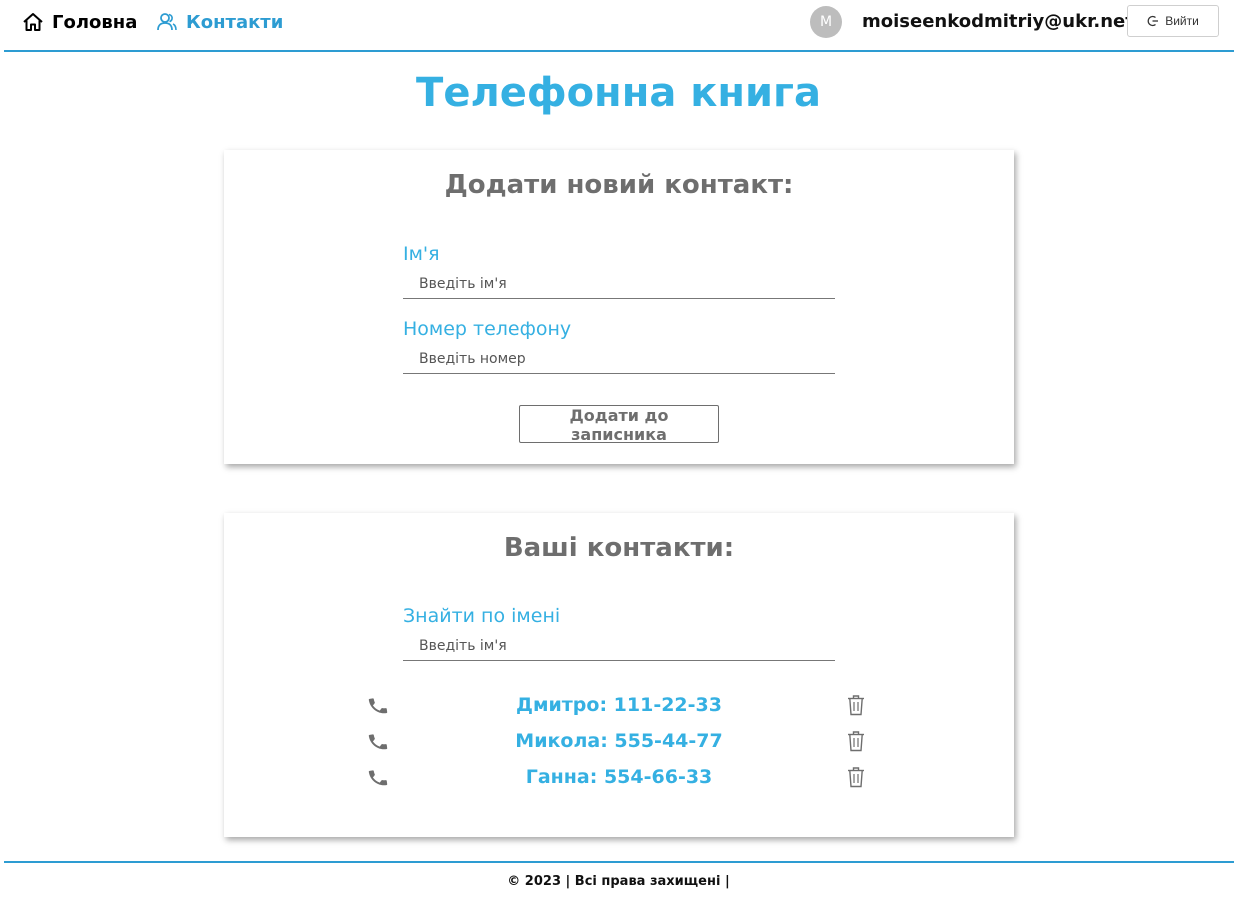 The width and height of the screenshot is (1237, 899). What do you see at coordinates (33, 22) in the screenshot?
I see `home-icon` at bounding box center [33, 22].